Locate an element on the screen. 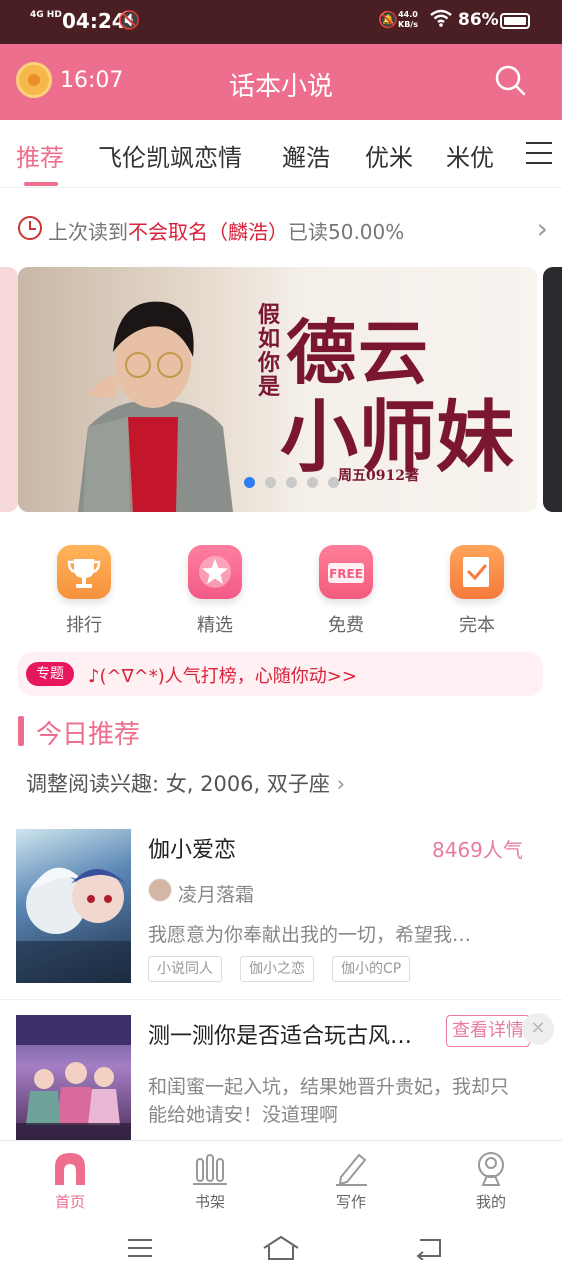 The height and width of the screenshot is (1280, 562). tab-2: 邂浩 is located at coordinates (306, 155).